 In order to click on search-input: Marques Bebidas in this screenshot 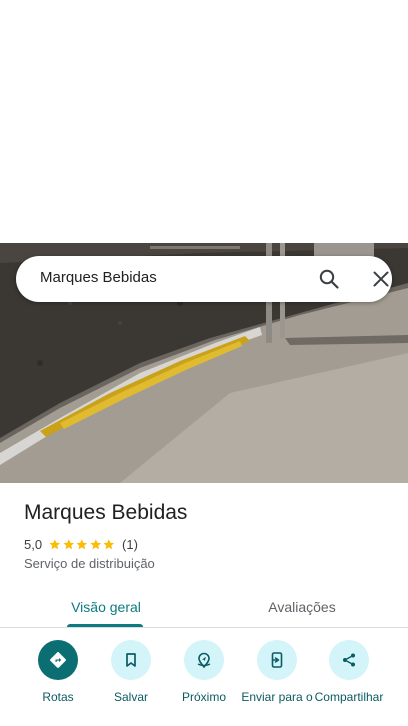, I will do `click(98, 277)`.